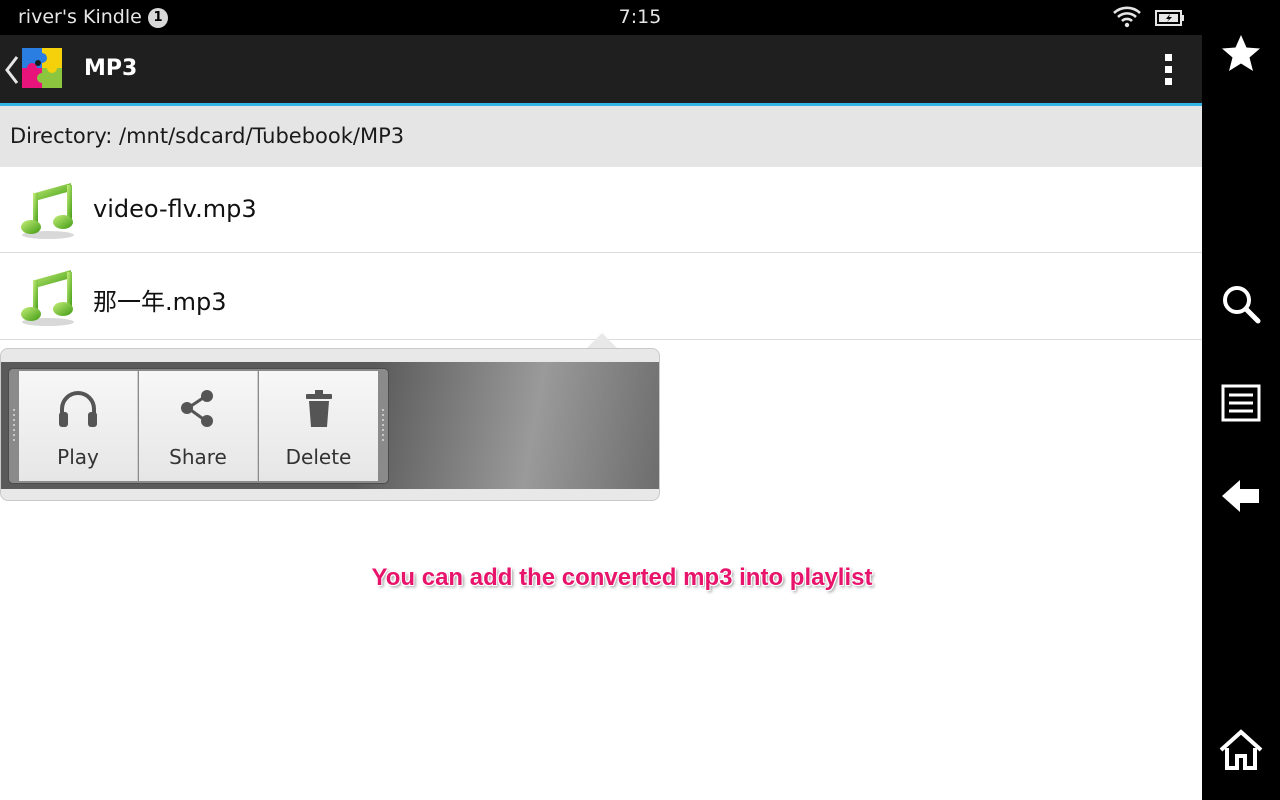 This screenshot has width=1280, height=800. I want to click on quick-action-group: Play Share Delete, so click(198, 426).